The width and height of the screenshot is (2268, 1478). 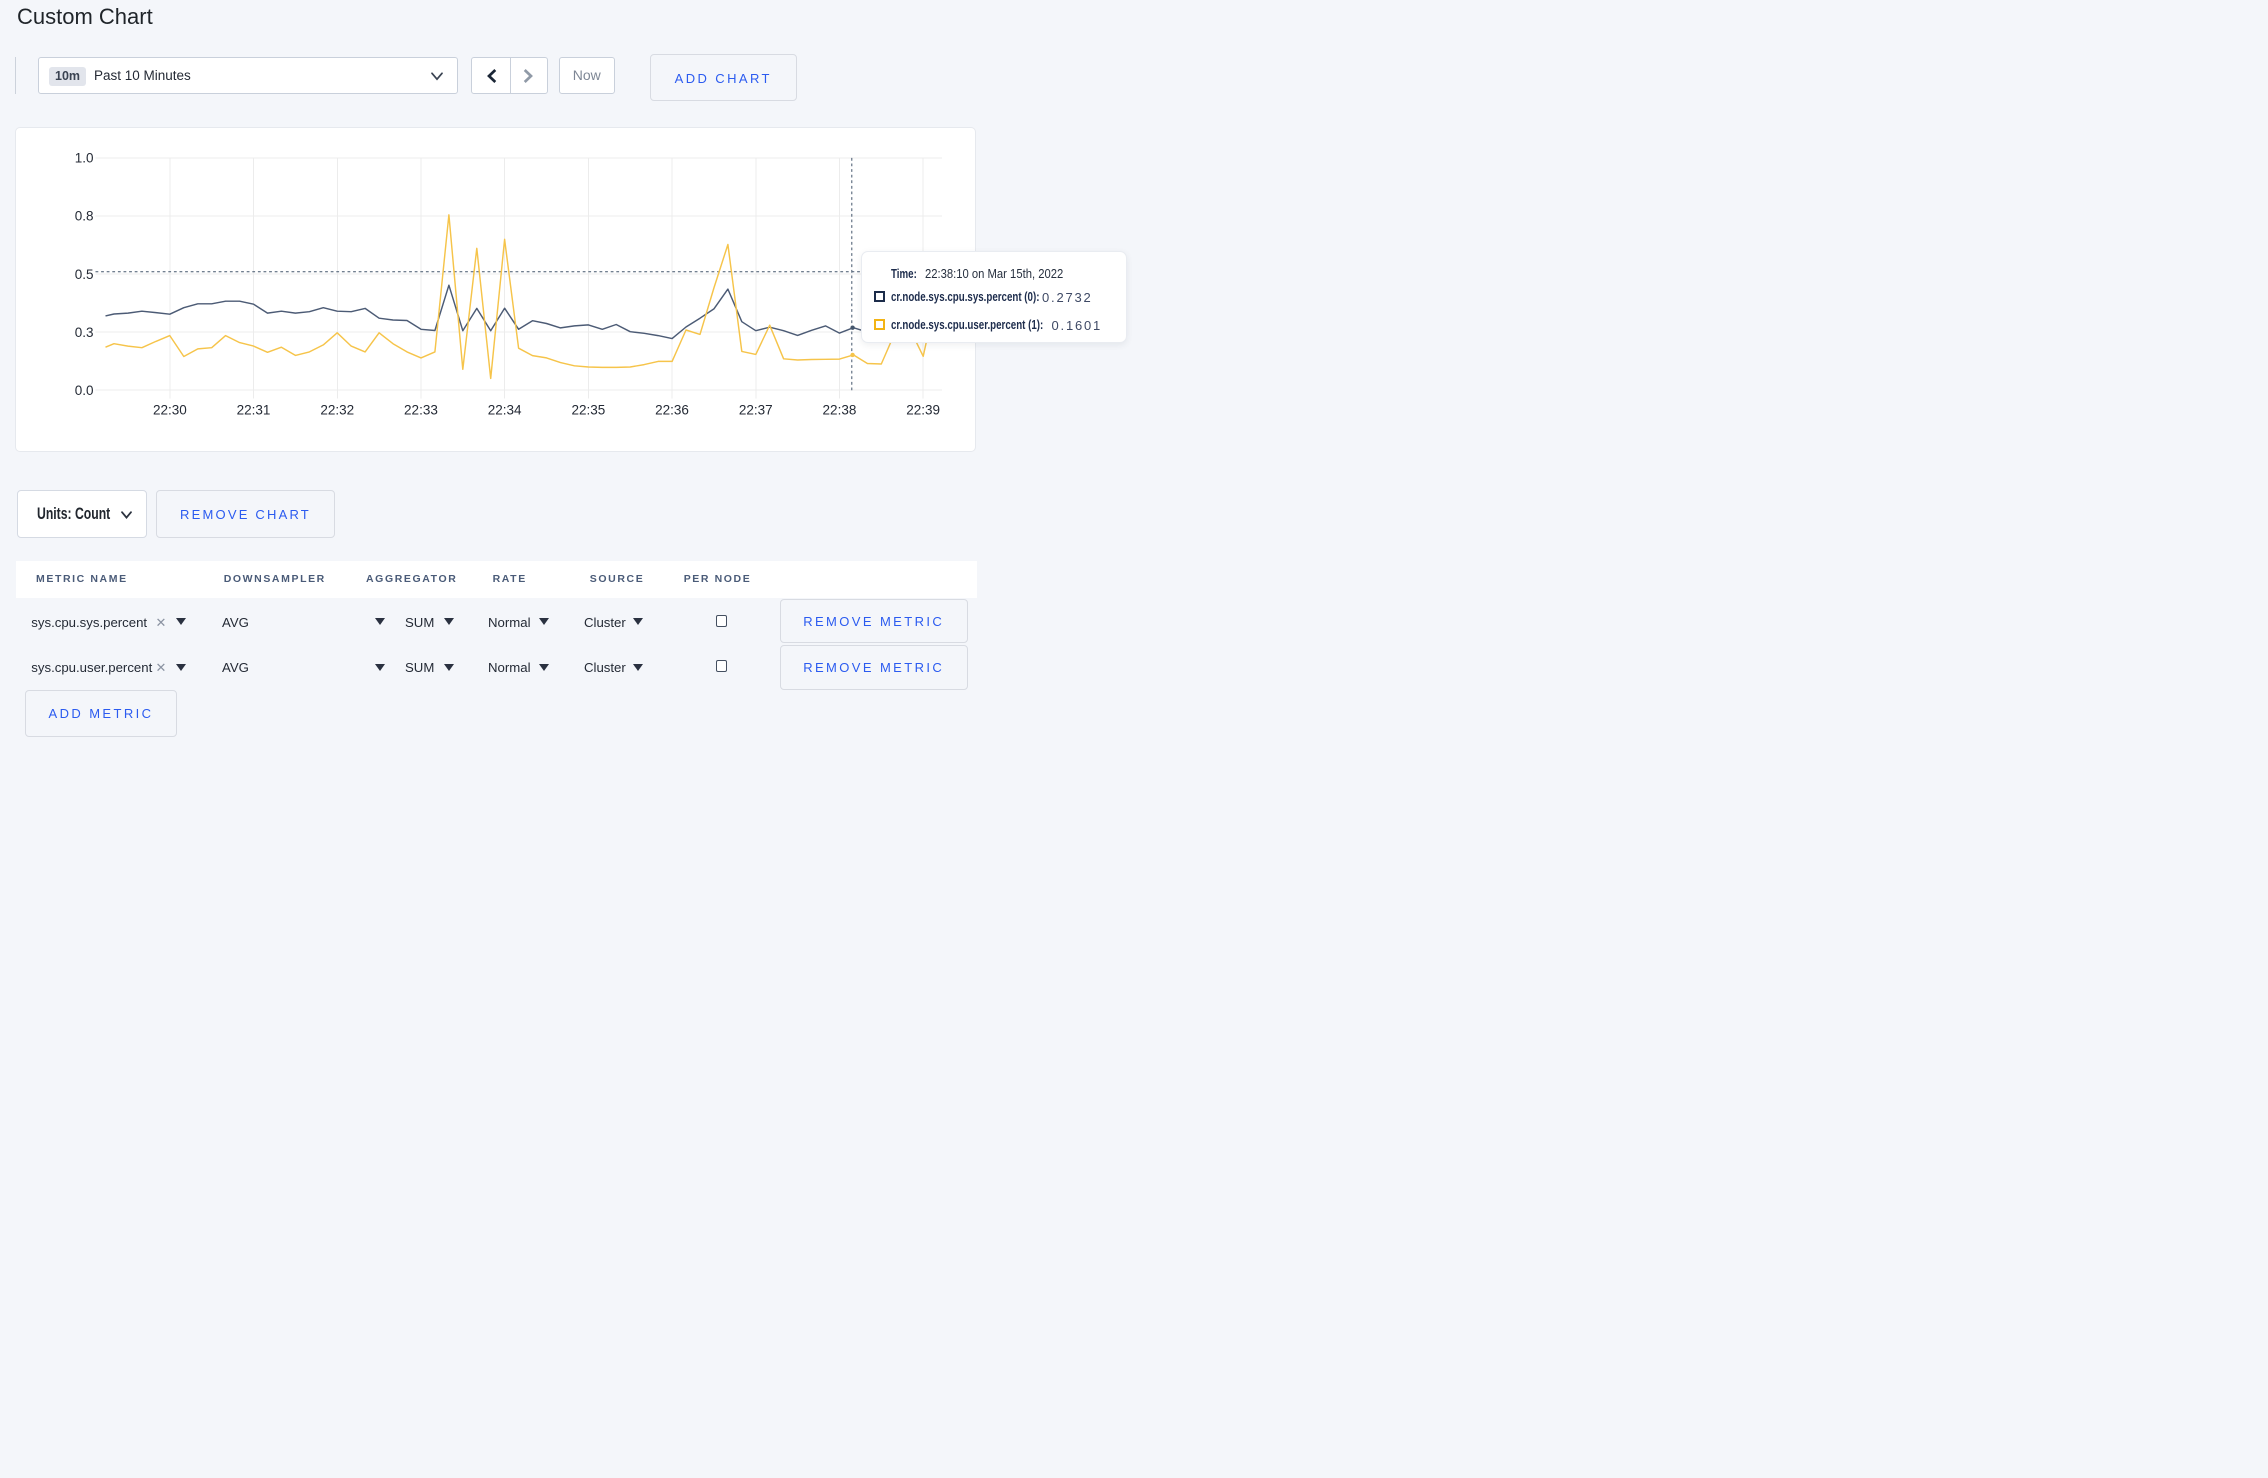 I want to click on svg-text: 0.5, so click(x=84, y=273).